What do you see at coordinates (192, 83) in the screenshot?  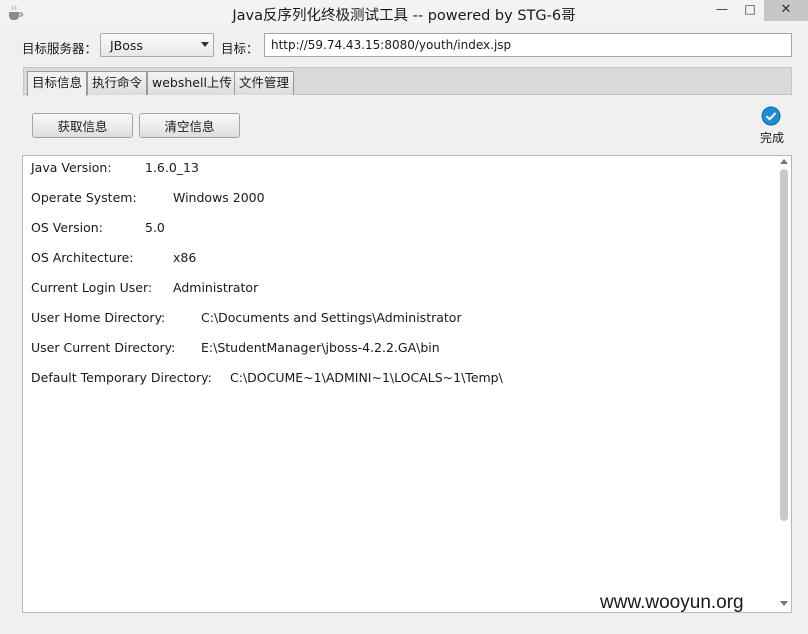 I see `tab-webshell-upload: webshell上传` at bounding box center [192, 83].